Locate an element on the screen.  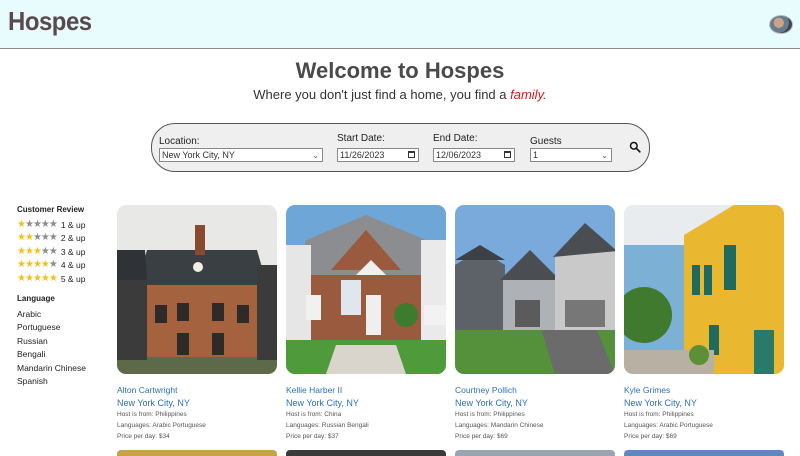
search-icon is located at coordinates (635, 147).